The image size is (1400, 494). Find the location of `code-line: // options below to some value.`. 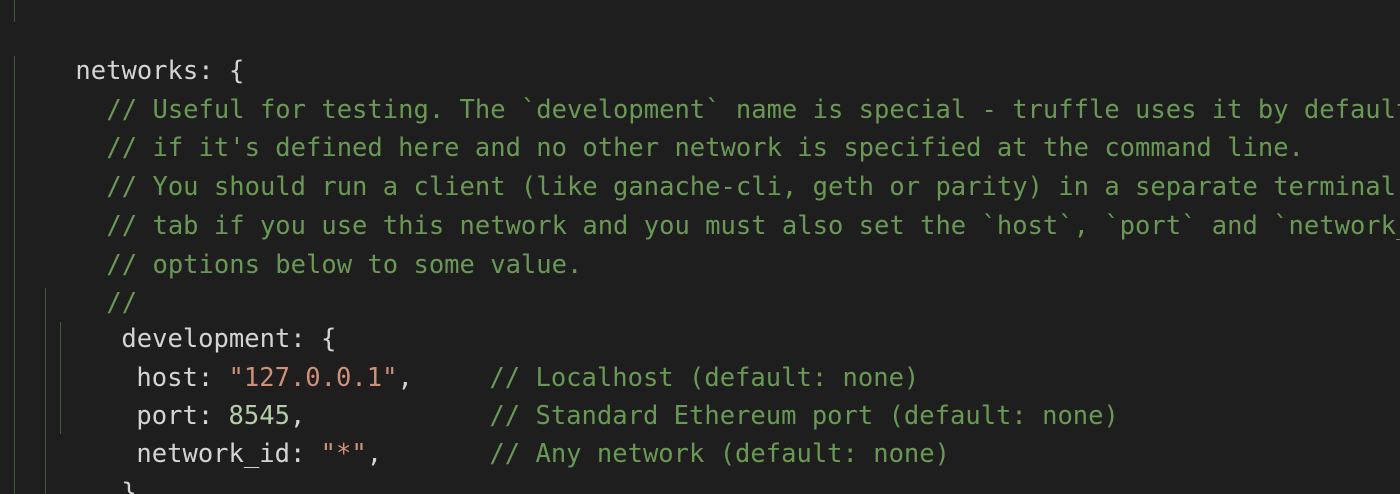

code-line: // options below to some value. is located at coordinates (313, 244).